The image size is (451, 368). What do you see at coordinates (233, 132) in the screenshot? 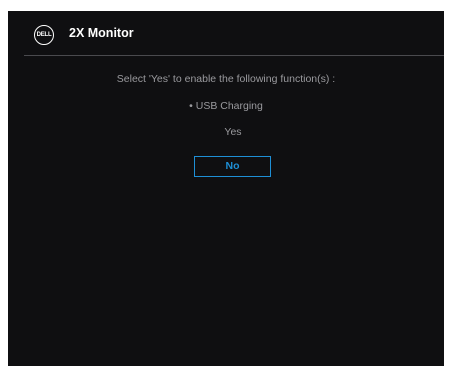
I see `yes-option: Yes` at bounding box center [233, 132].